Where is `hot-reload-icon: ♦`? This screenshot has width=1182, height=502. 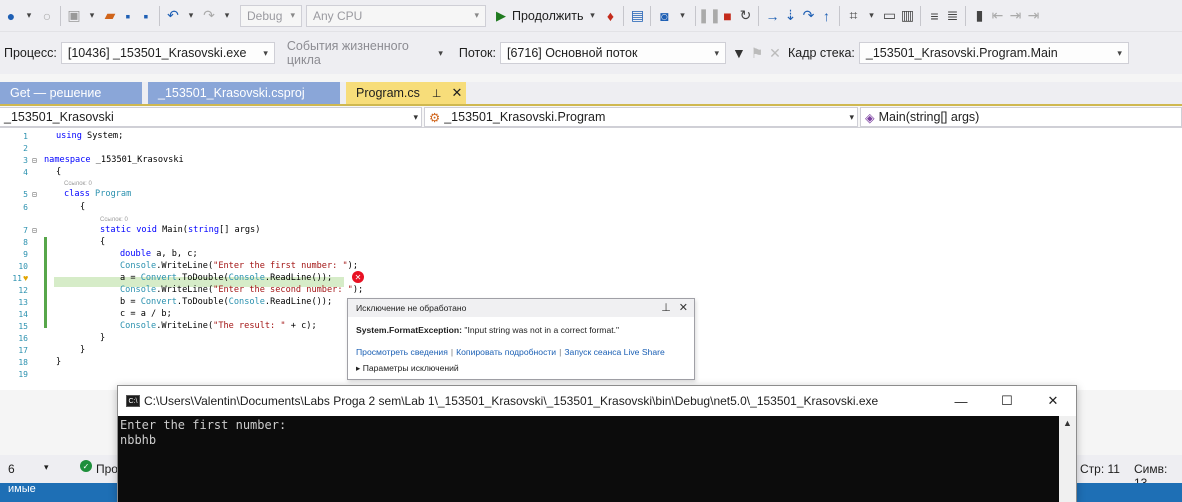
hot-reload-icon: ♦ is located at coordinates (610, 16).